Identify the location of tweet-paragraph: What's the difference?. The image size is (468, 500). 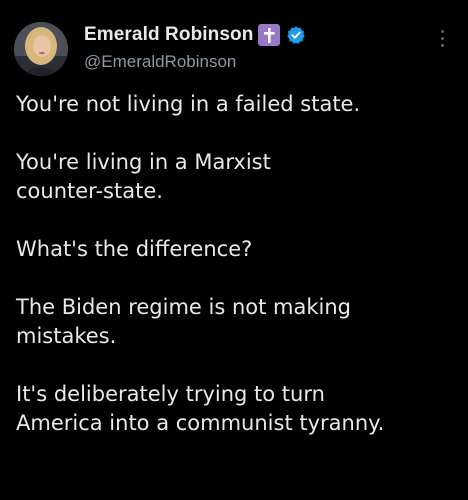
(134, 249).